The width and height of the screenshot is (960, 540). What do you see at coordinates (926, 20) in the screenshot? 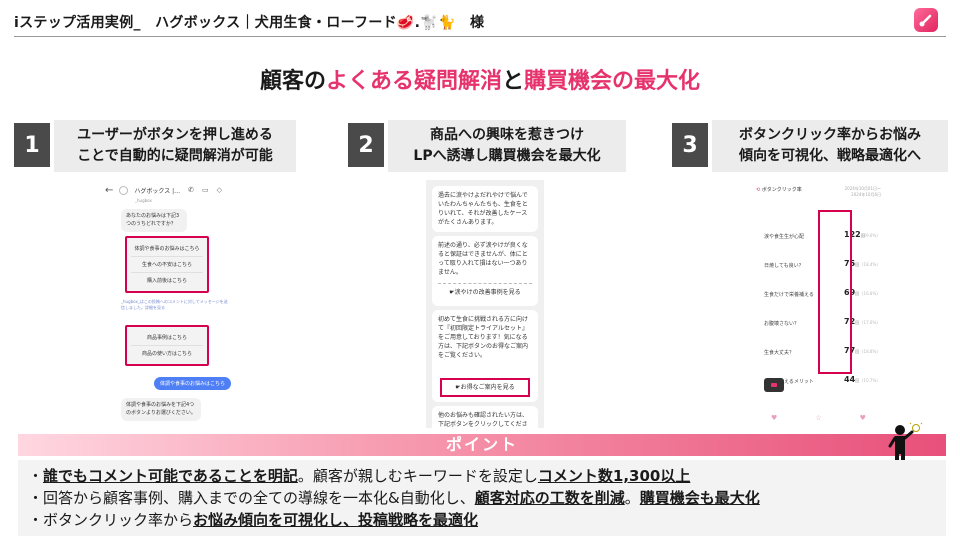
I see `istep-logo-icon` at bounding box center [926, 20].